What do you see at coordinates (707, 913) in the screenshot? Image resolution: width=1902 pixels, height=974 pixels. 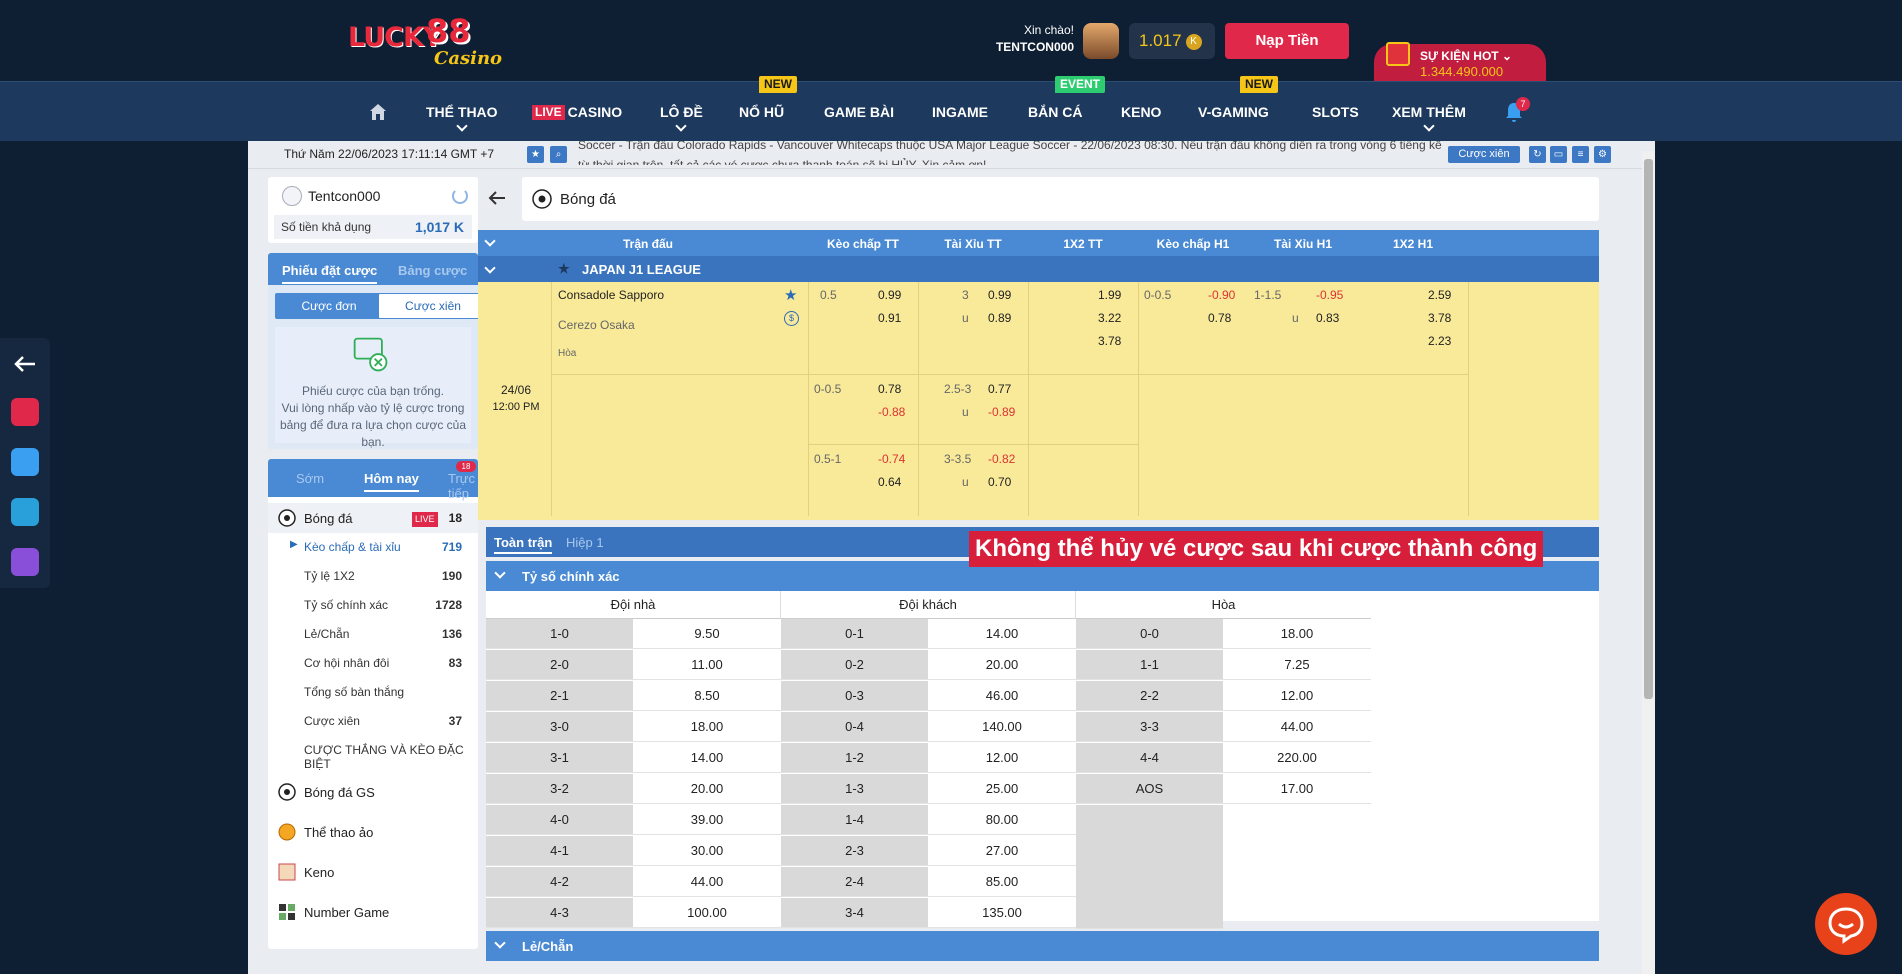 I see `score-odds: 100.00` at bounding box center [707, 913].